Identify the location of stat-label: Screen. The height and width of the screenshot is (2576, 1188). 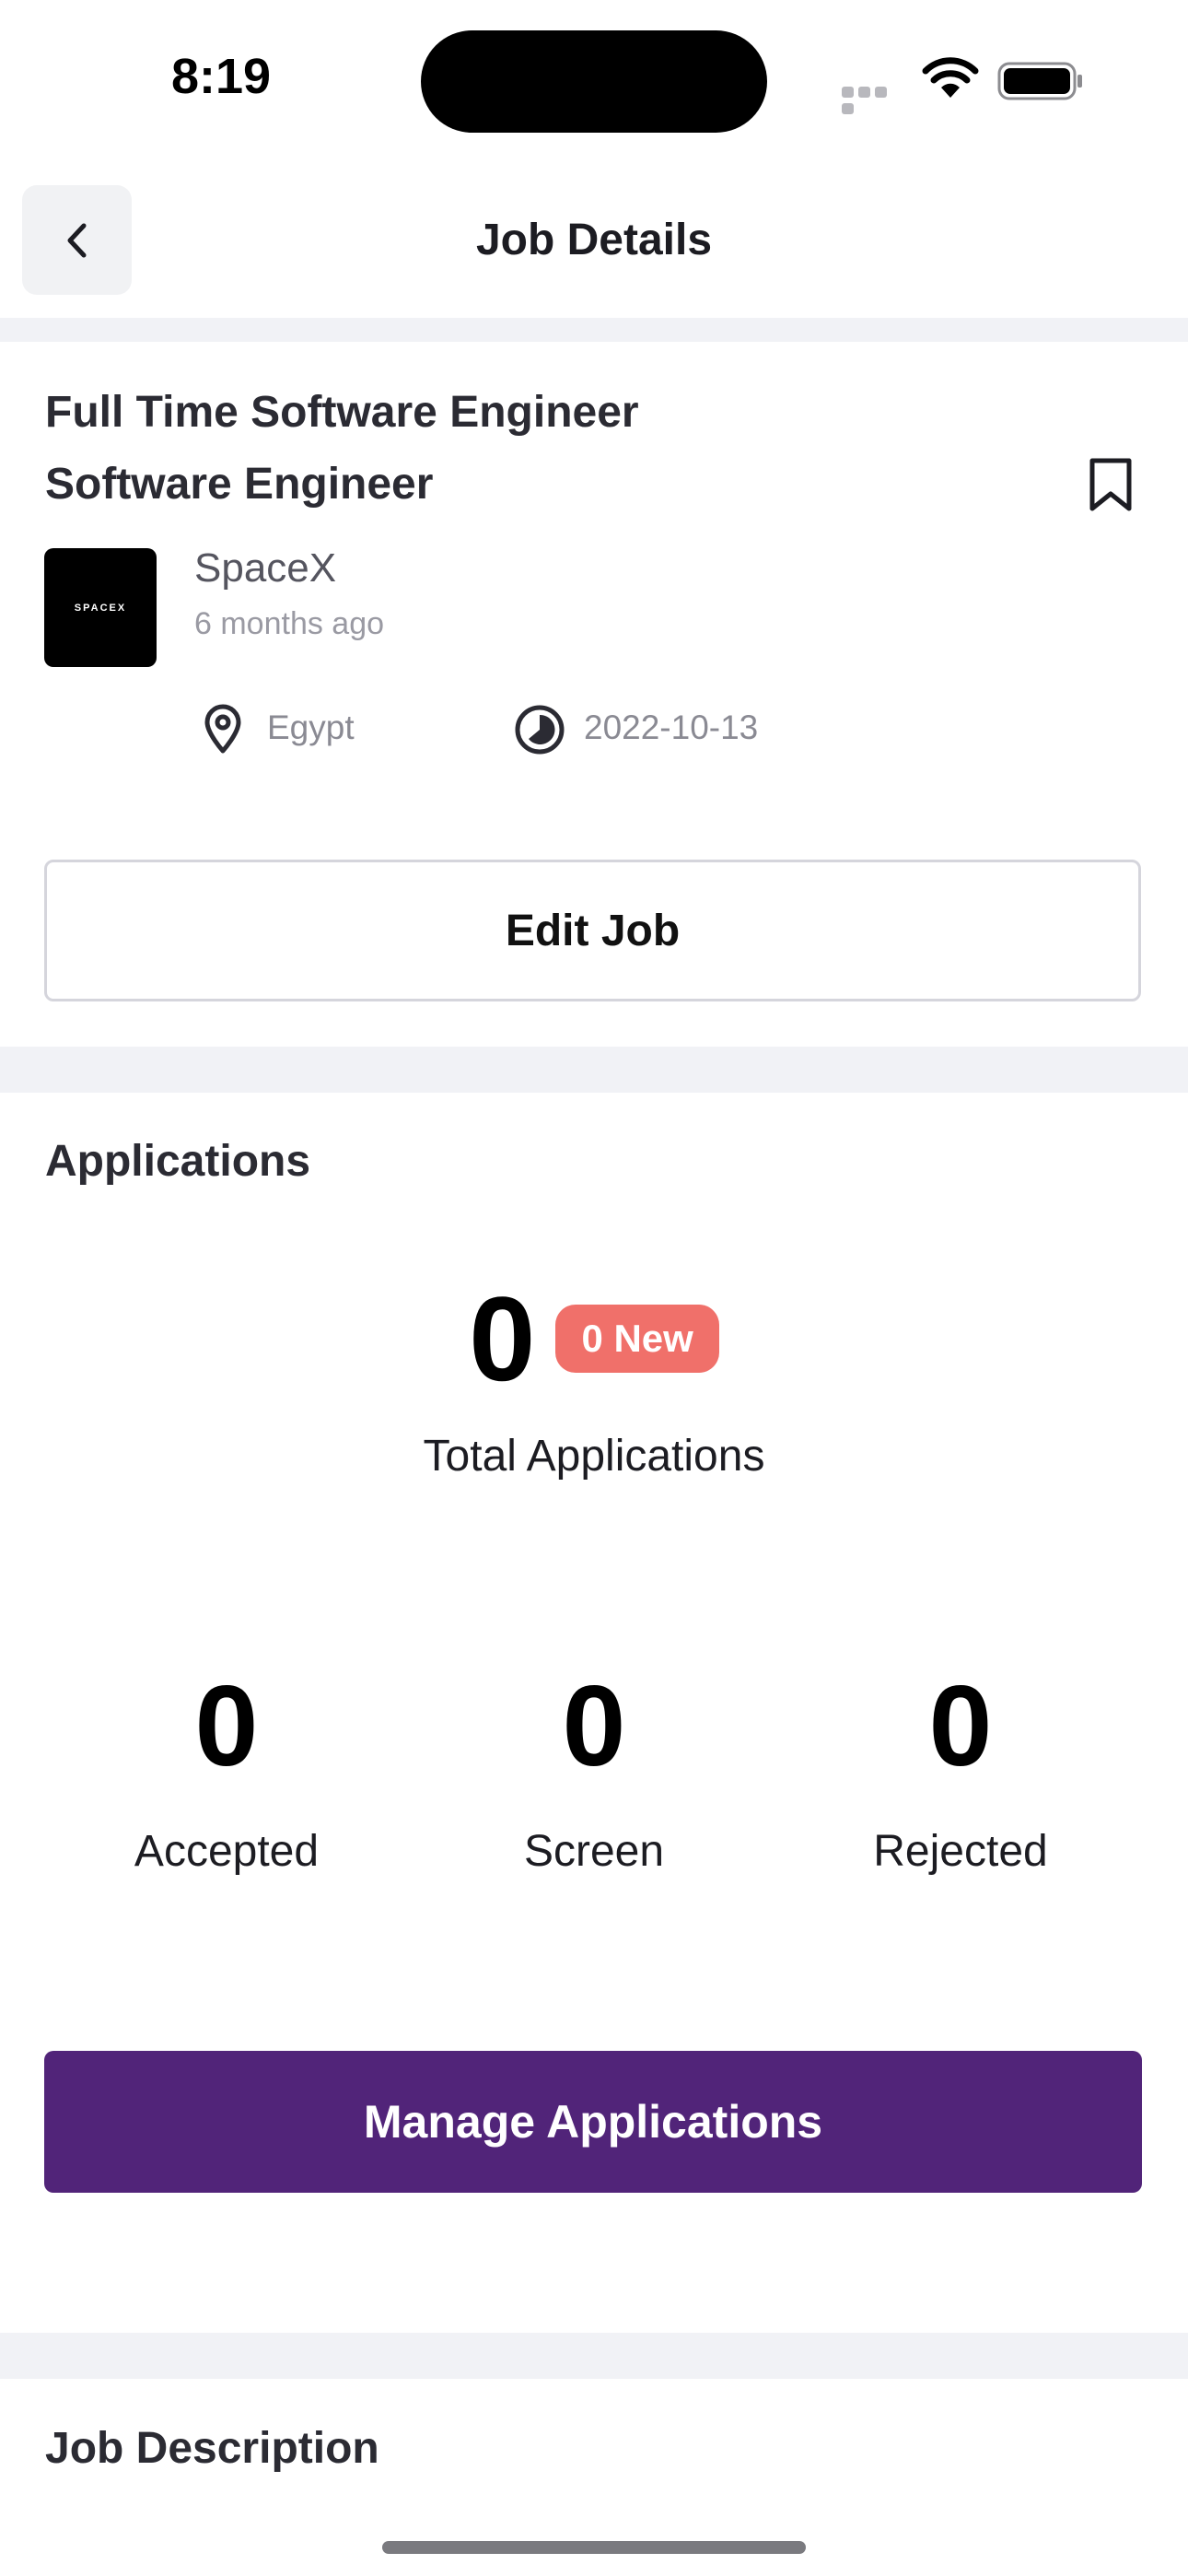
(594, 1851).